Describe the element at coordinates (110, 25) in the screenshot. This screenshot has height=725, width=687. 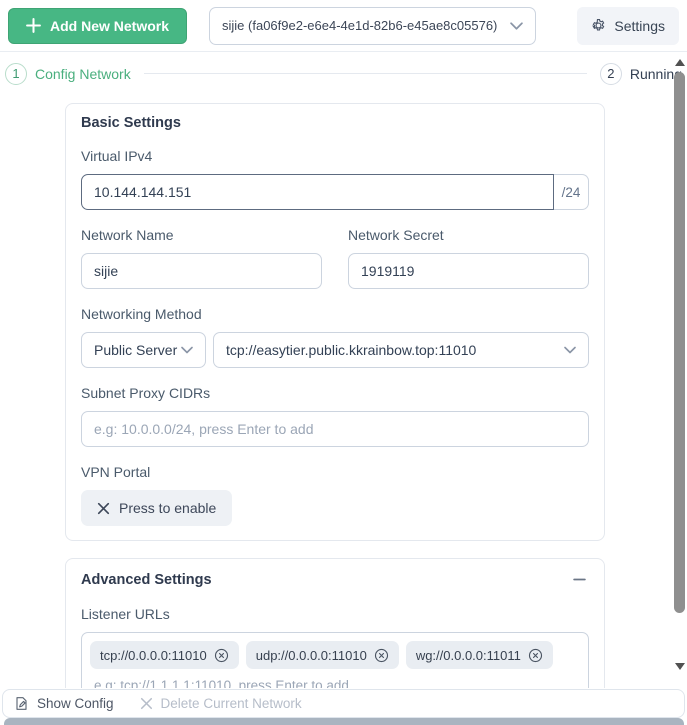
I see `add-new-network-label: Add New Network` at that location.